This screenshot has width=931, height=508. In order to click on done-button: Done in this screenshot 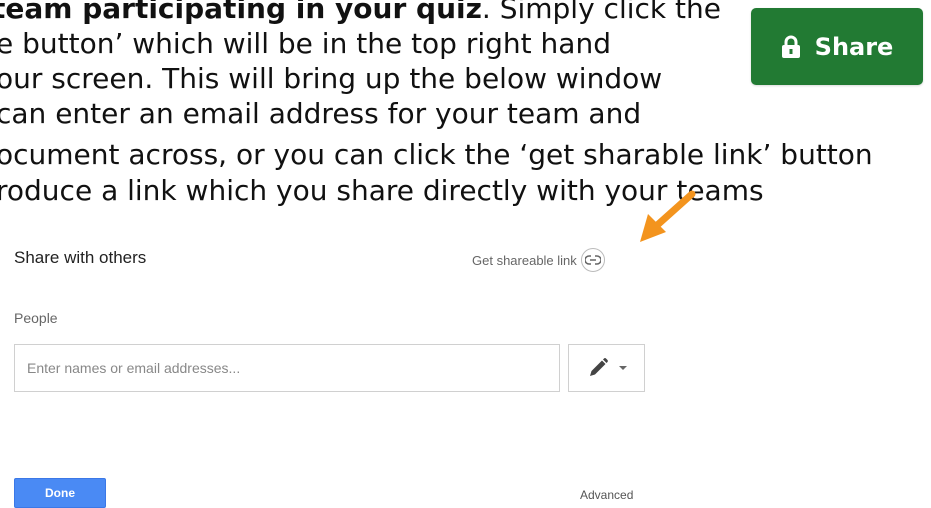, I will do `click(60, 493)`.